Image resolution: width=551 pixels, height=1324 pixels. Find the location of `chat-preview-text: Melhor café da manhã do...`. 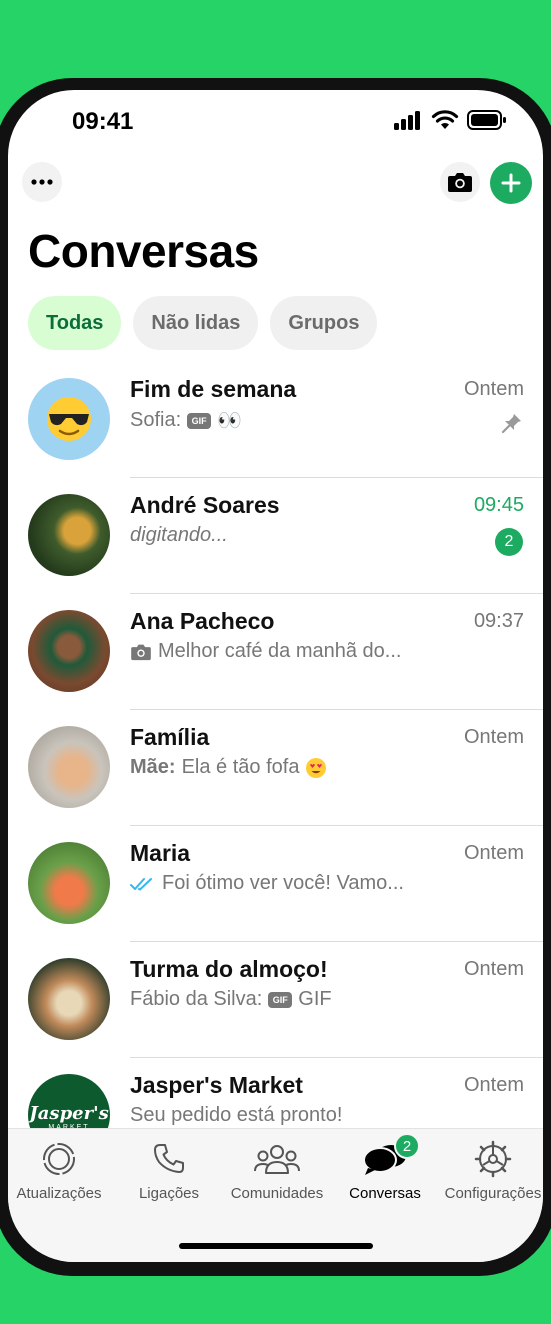

chat-preview-text: Melhor café da manhã do... is located at coordinates (280, 651).